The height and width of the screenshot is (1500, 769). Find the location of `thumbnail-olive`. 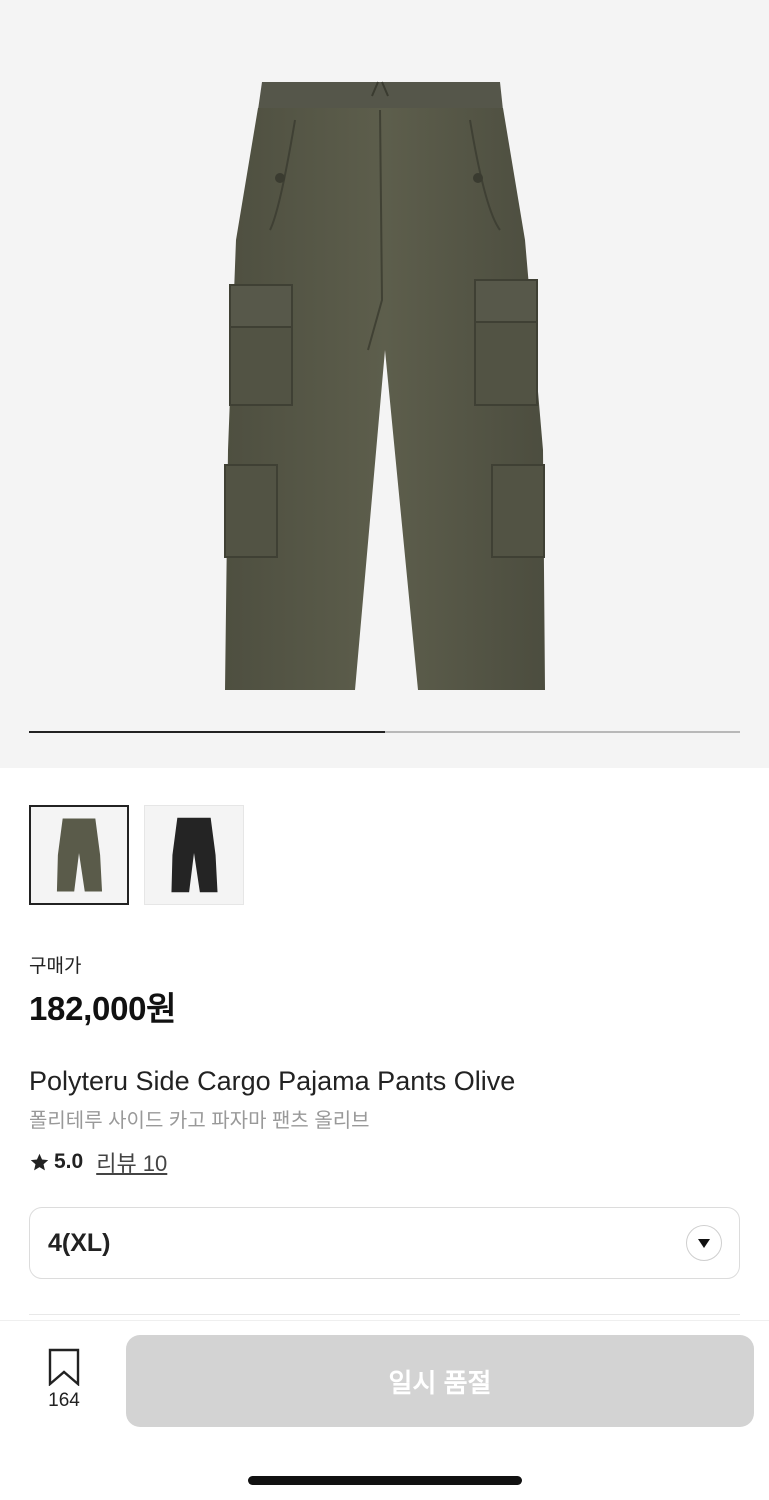

thumbnail-olive is located at coordinates (79, 855).